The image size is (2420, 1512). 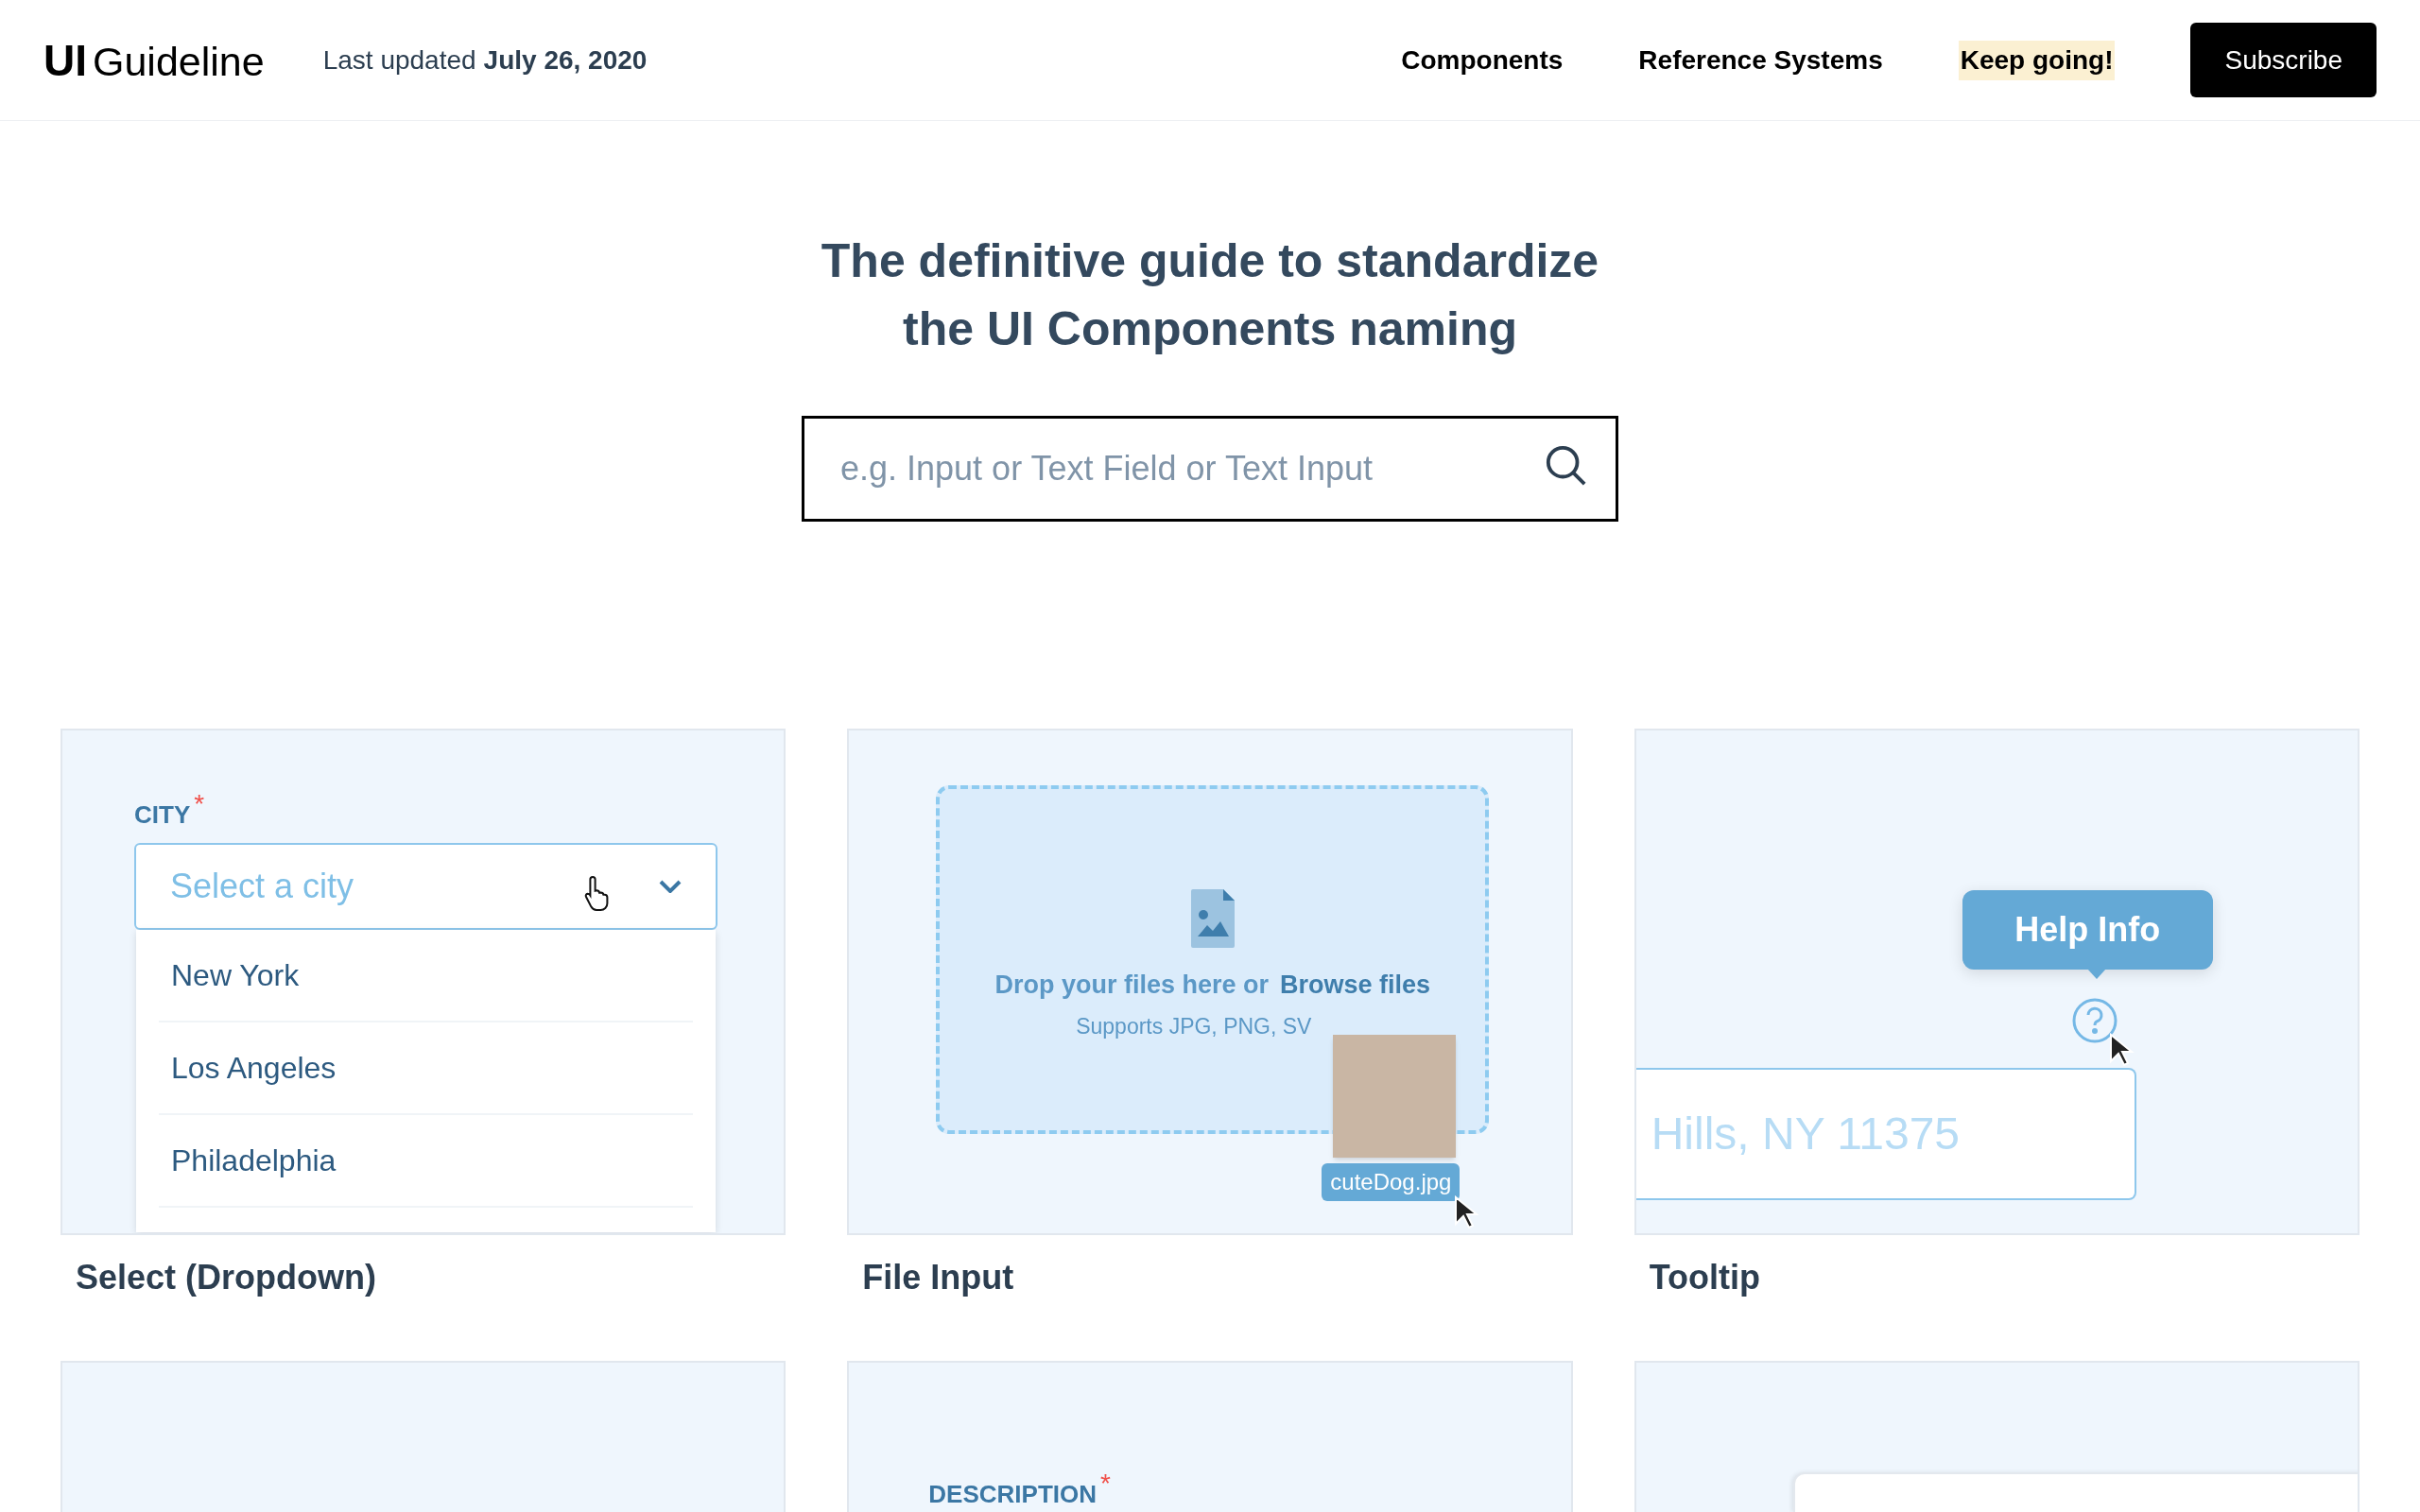 I want to click on card-title: Select (Dropdown), so click(x=423, y=1298).